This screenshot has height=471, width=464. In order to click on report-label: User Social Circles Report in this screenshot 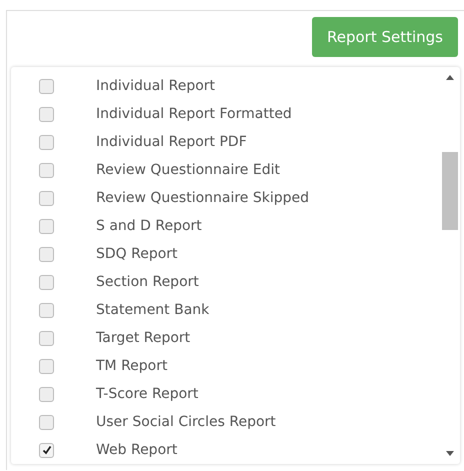, I will do `click(186, 422)`.